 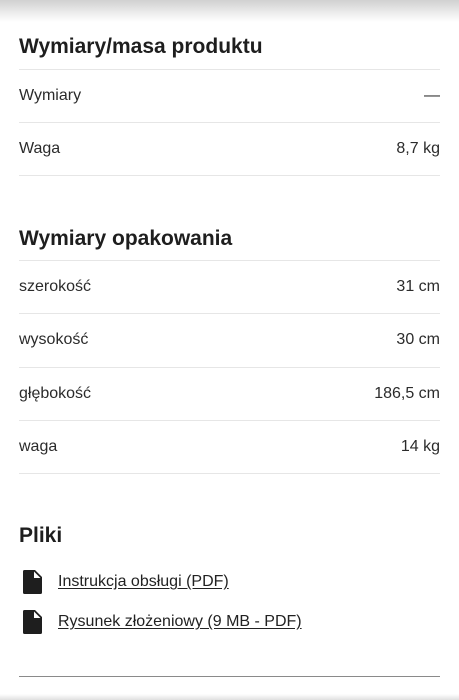 What do you see at coordinates (54, 339) in the screenshot?
I see `spec-label: wysokość` at bounding box center [54, 339].